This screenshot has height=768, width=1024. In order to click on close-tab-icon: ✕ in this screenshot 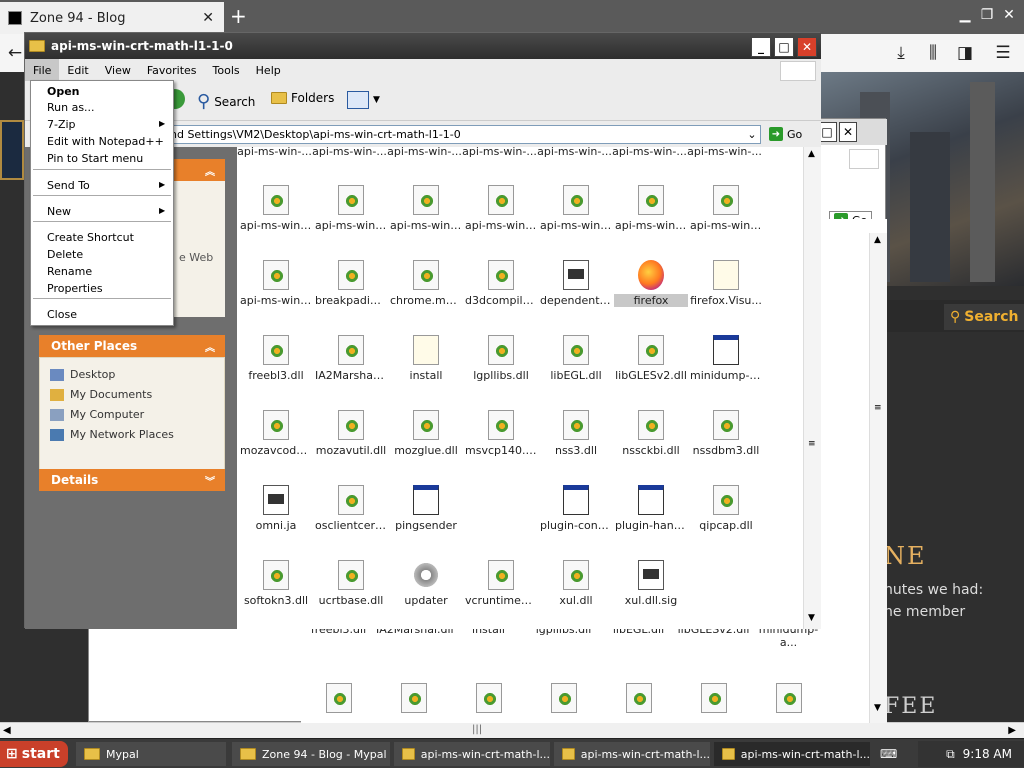, I will do `click(208, 18)`.